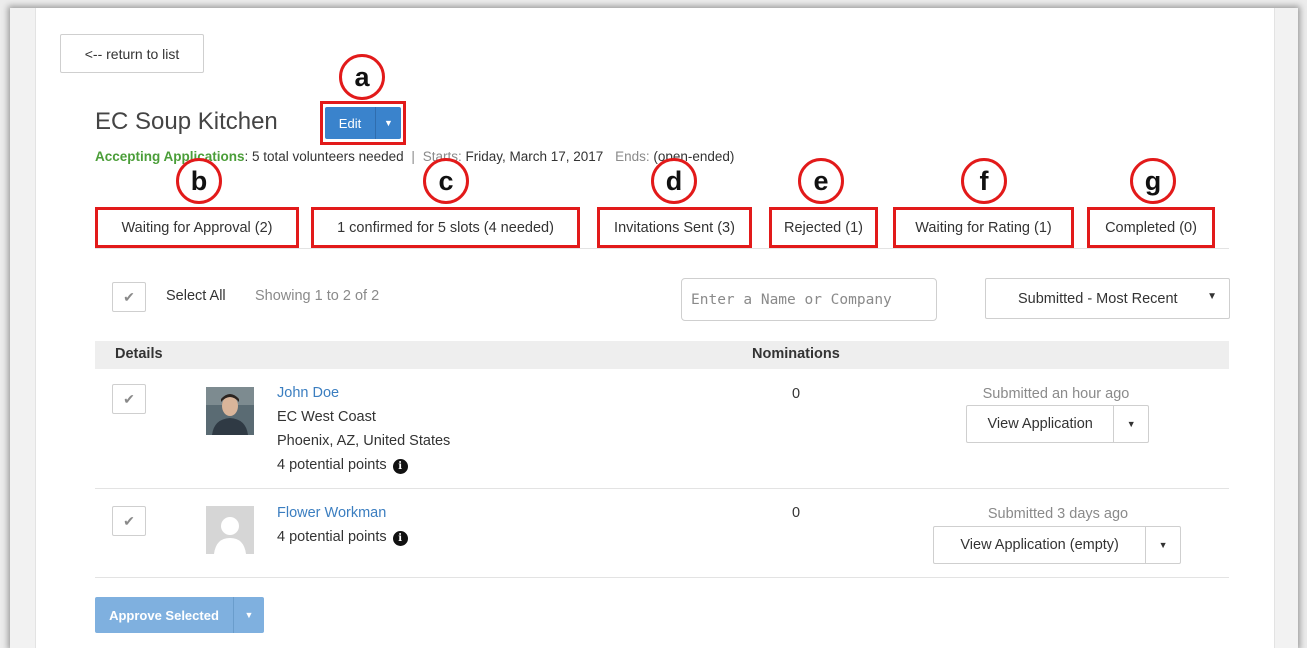 The height and width of the screenshot is (648, 1307). I want to click on status-label: Accepting Applications, so click(170, 156).